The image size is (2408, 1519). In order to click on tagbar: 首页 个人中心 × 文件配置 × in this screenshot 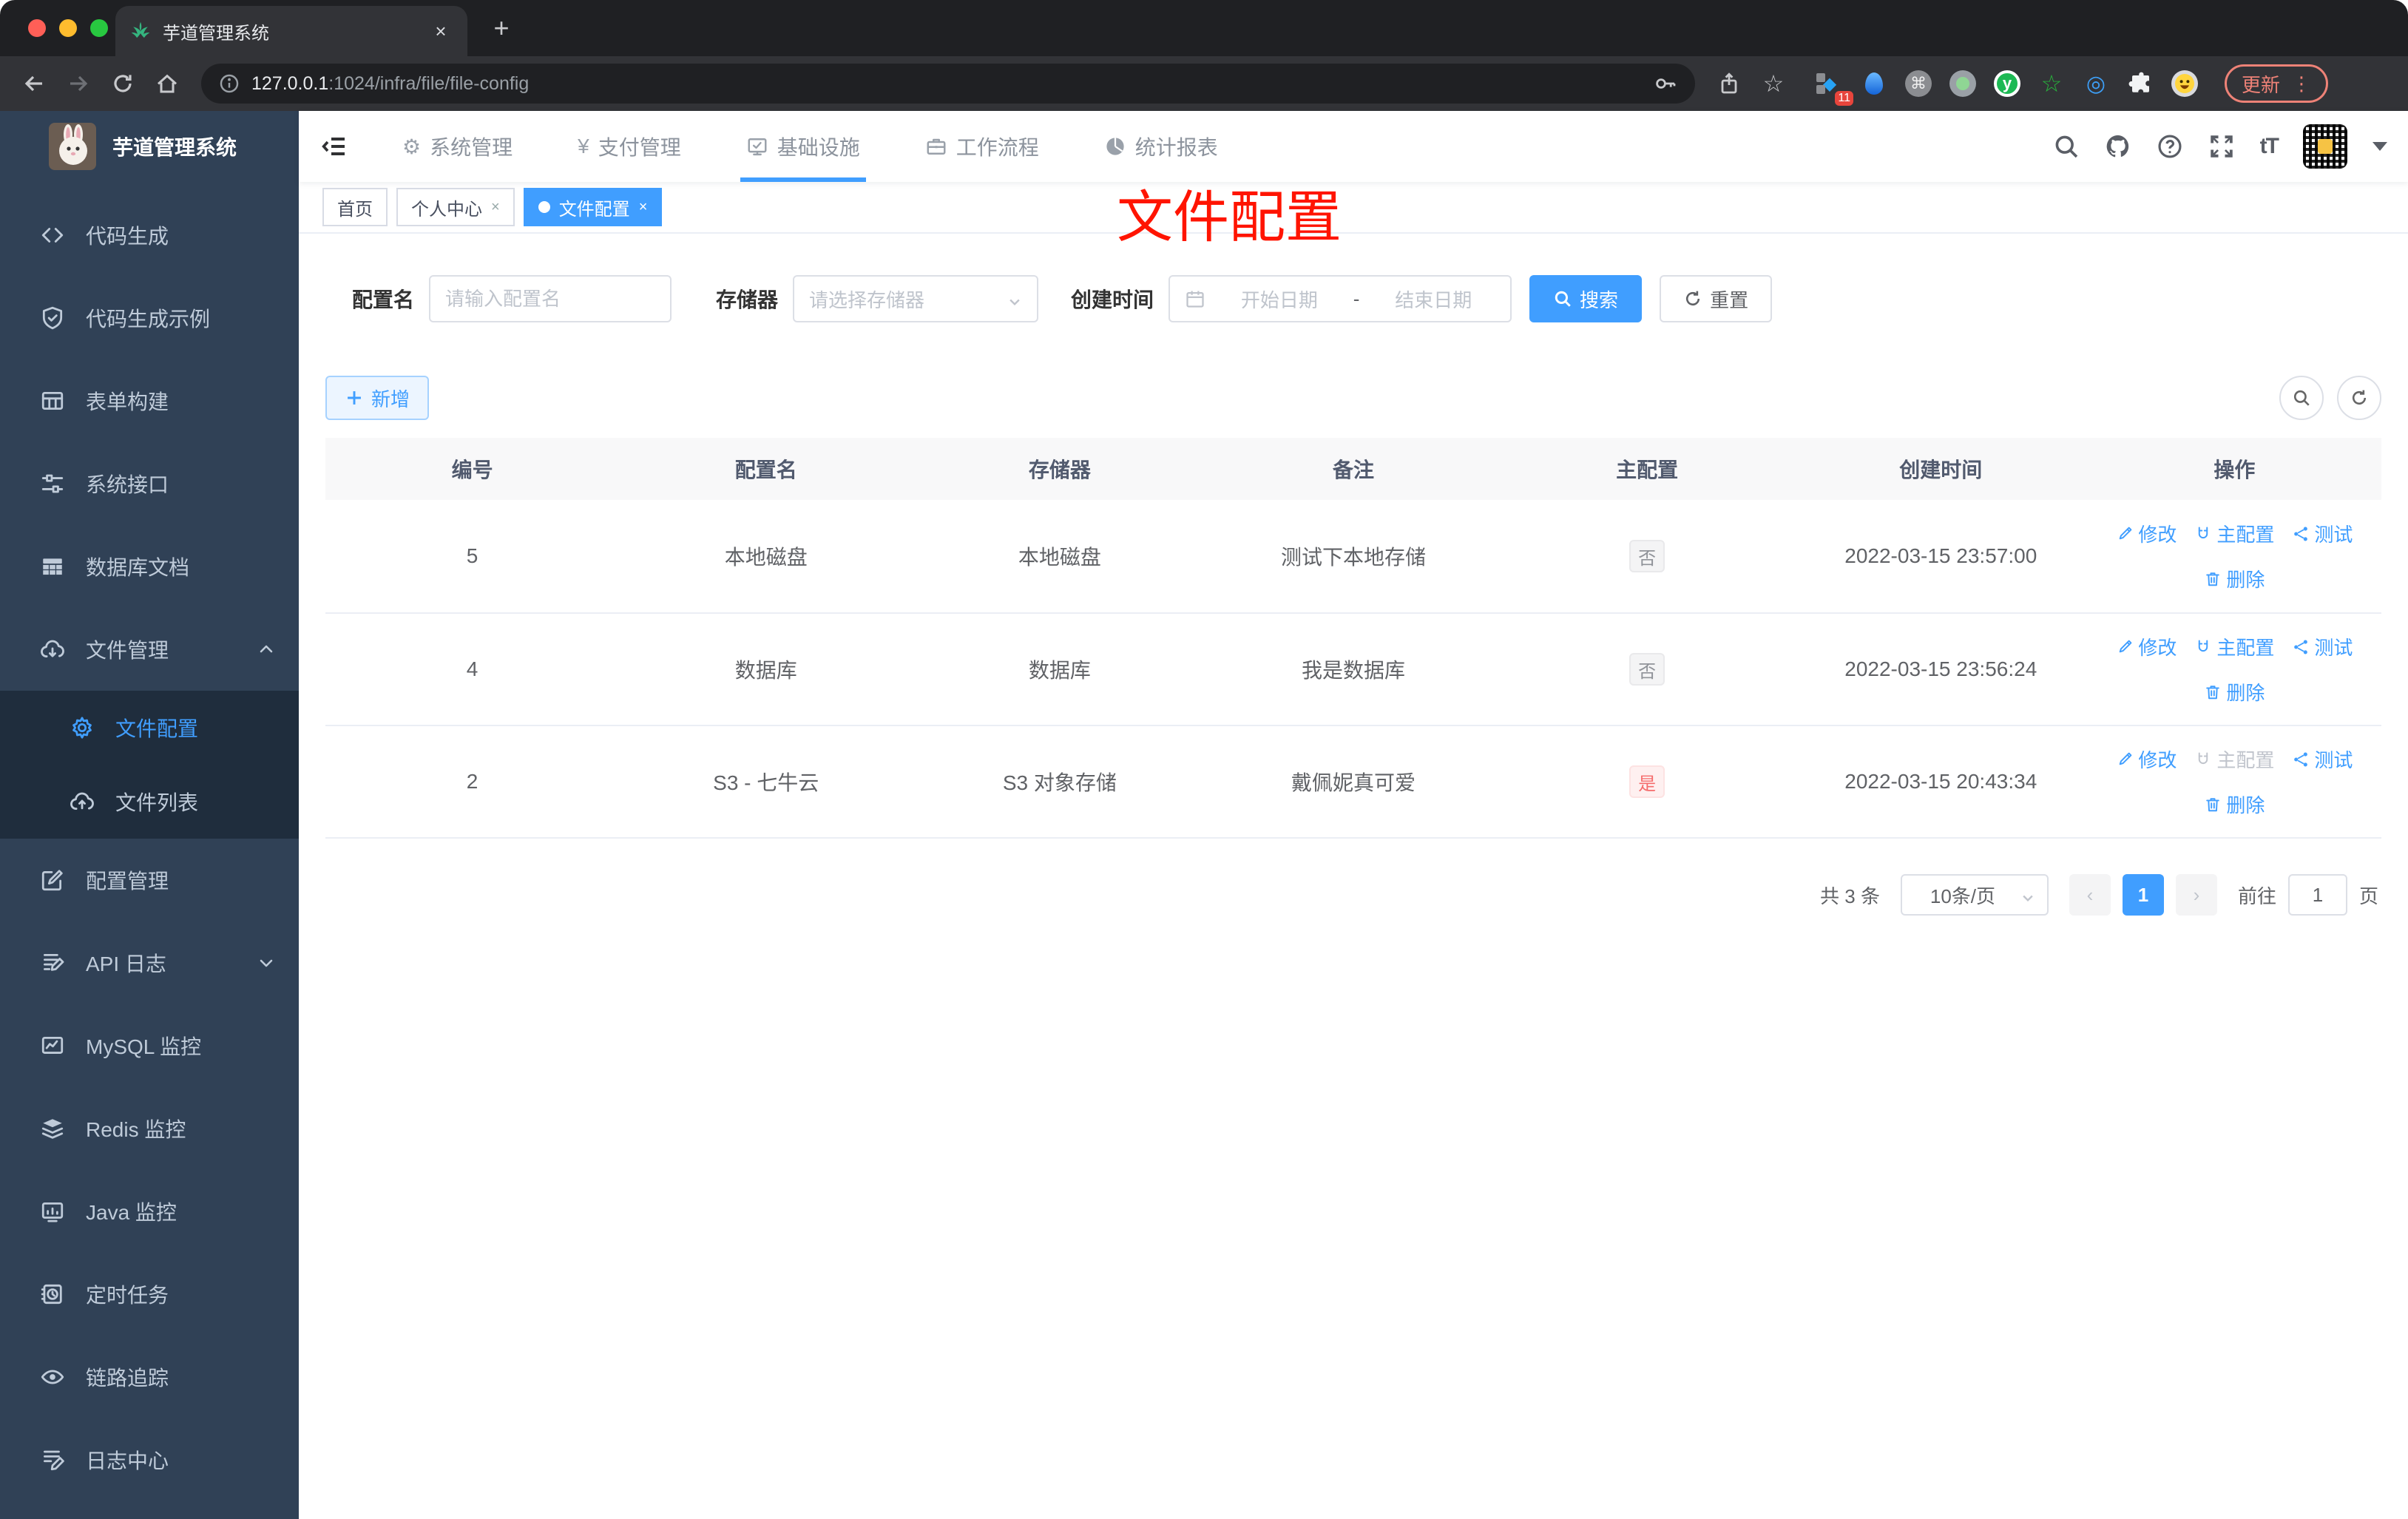, I will do `click(1353, 208)`.